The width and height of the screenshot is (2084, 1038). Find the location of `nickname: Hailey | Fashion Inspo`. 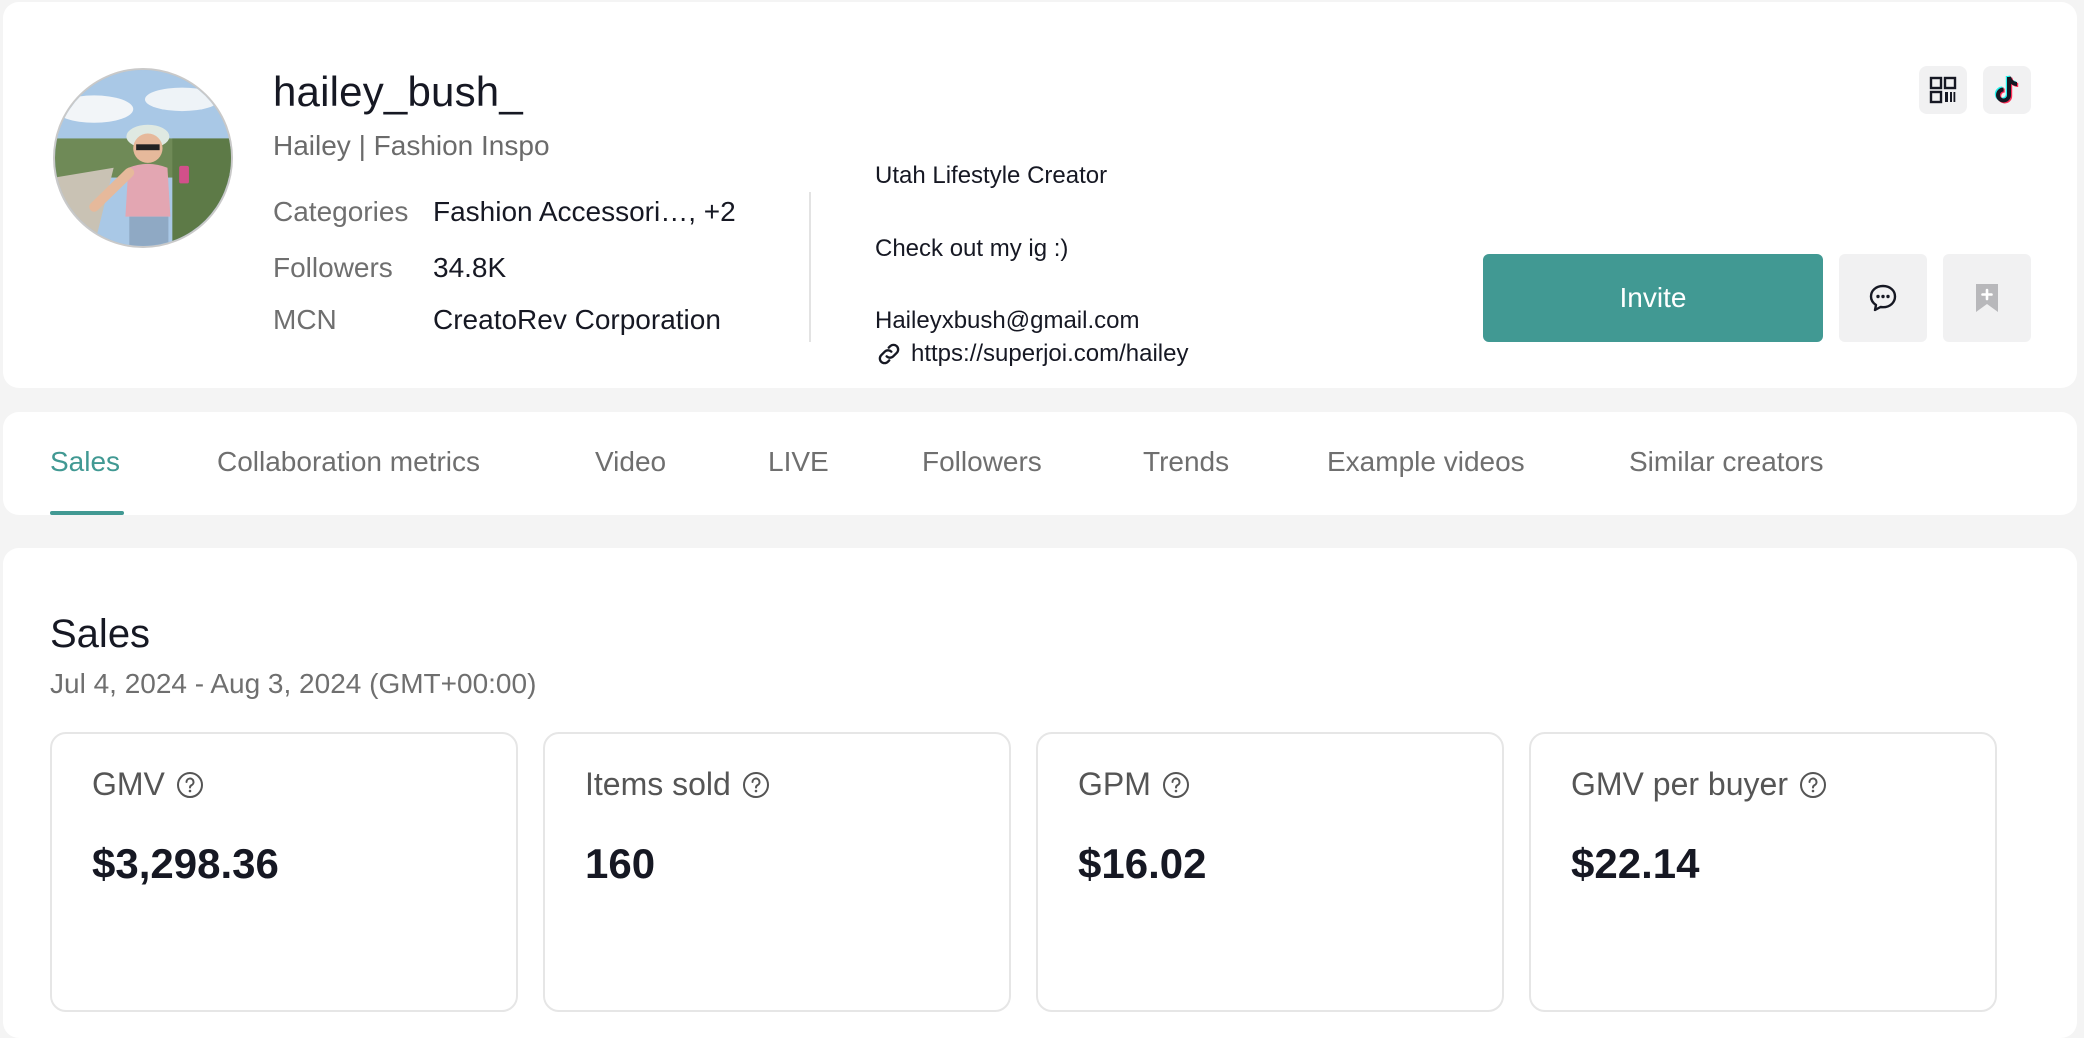

nickname: Hailey | Fashion Inspo is located at coordinates (411, 145).